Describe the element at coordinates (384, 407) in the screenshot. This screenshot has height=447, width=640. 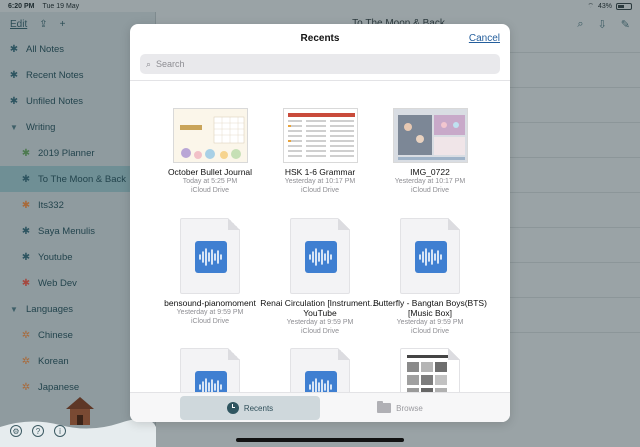
I see `folder-icon` at that location.